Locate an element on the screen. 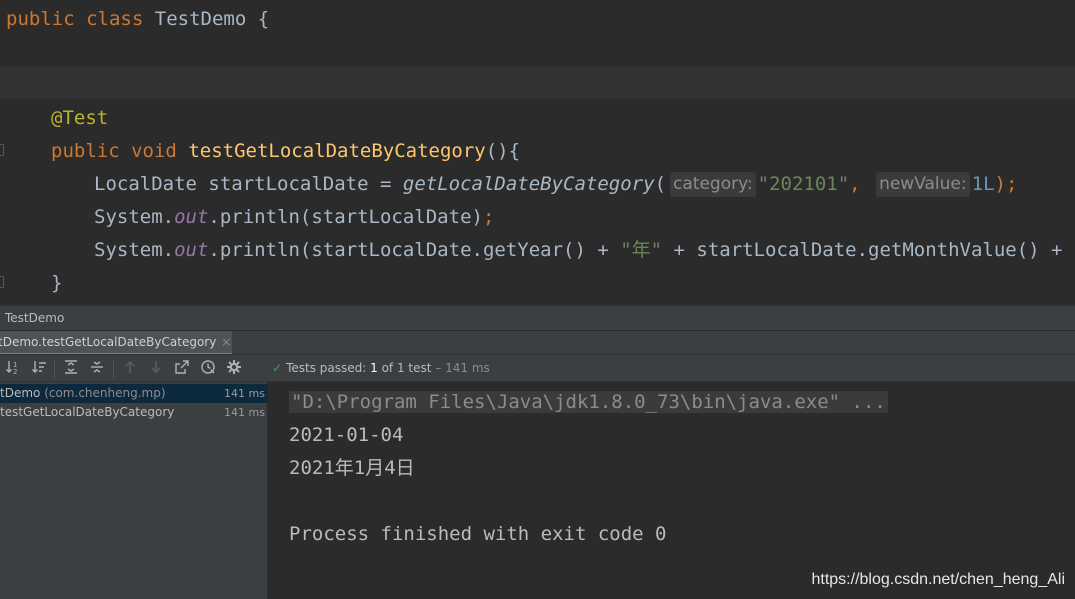 Image resolution: width=1075 pixels, height=599 pixels. sort-alpha-icon: 12 is located at coordinates (13, 369).